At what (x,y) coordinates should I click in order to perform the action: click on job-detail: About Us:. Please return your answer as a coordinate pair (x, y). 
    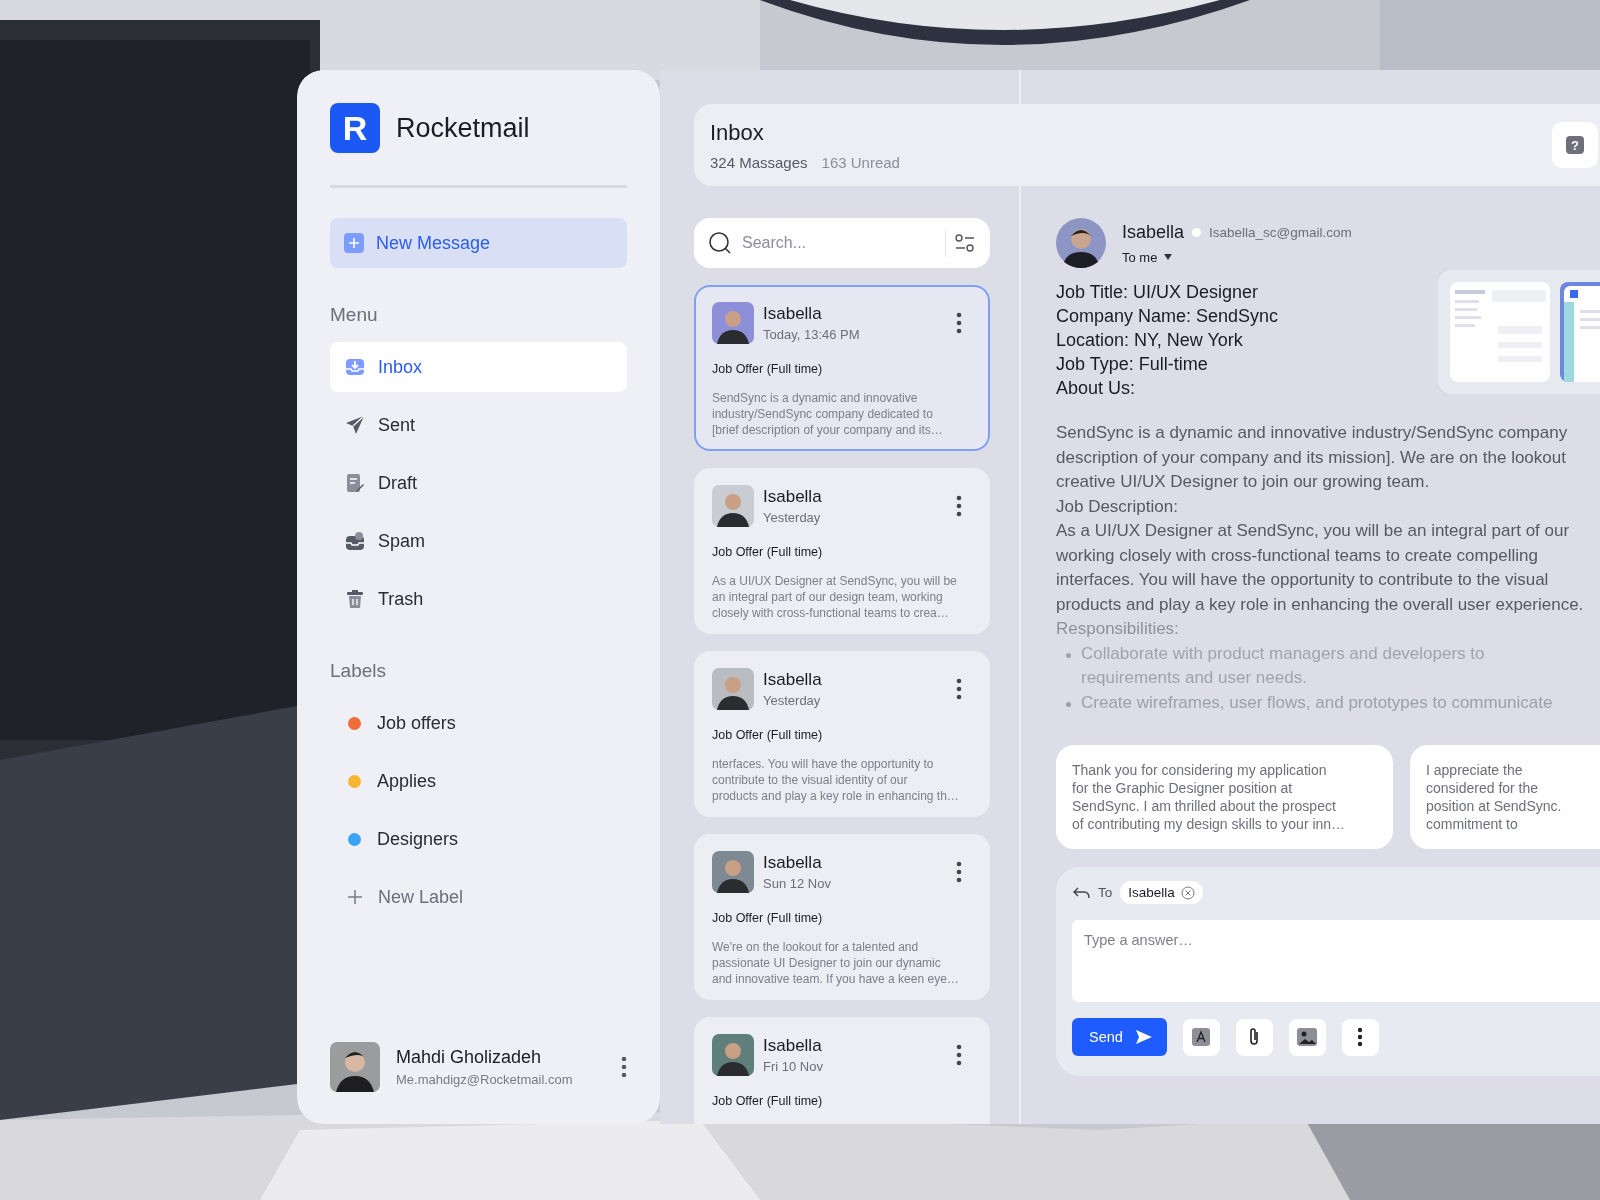
    Looking at the image, I should click on (1096, 388).